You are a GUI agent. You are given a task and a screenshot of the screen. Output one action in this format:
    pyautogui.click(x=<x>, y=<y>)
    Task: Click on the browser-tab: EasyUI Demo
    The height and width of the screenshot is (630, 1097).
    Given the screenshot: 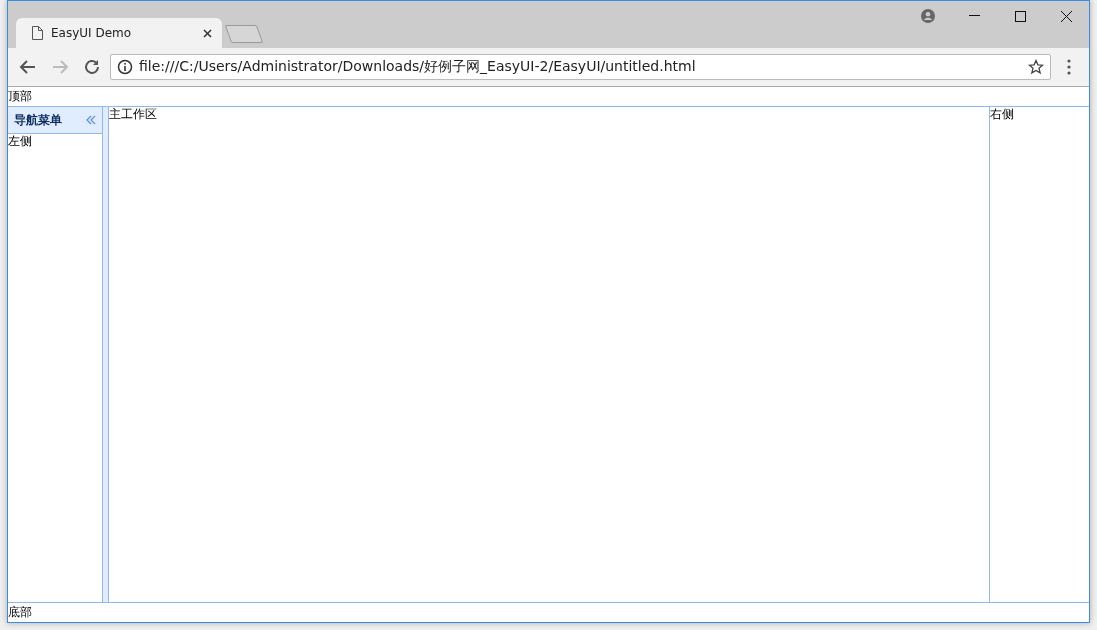 What is the action you would take?
    pyautogui.click(x=119, y=33)
    